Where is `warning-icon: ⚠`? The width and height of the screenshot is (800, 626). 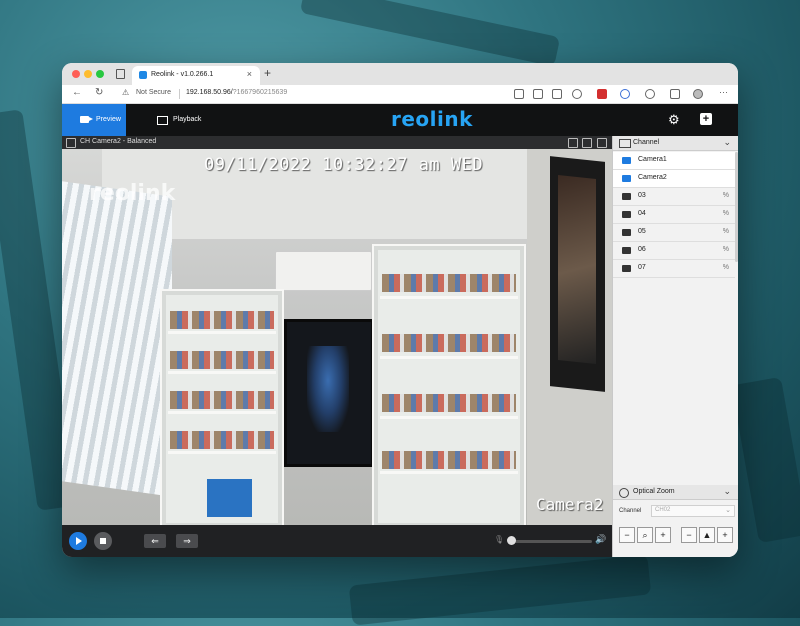
warning-icon: ⚠ is located at coordinates (125, 92).